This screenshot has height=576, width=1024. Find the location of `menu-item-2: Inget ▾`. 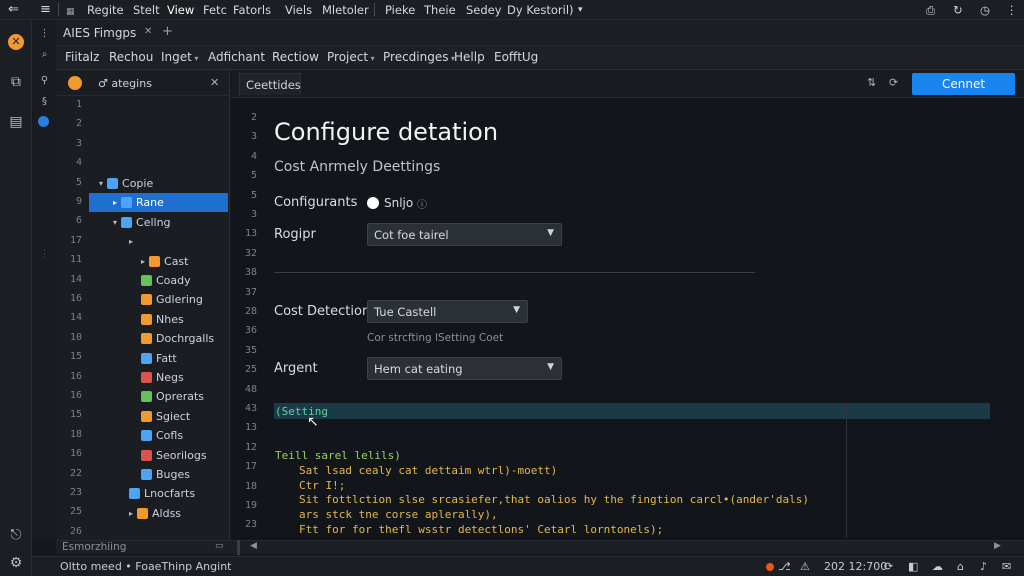

menu-item-2: Inget ▾ is located at coordinates (179, 57).